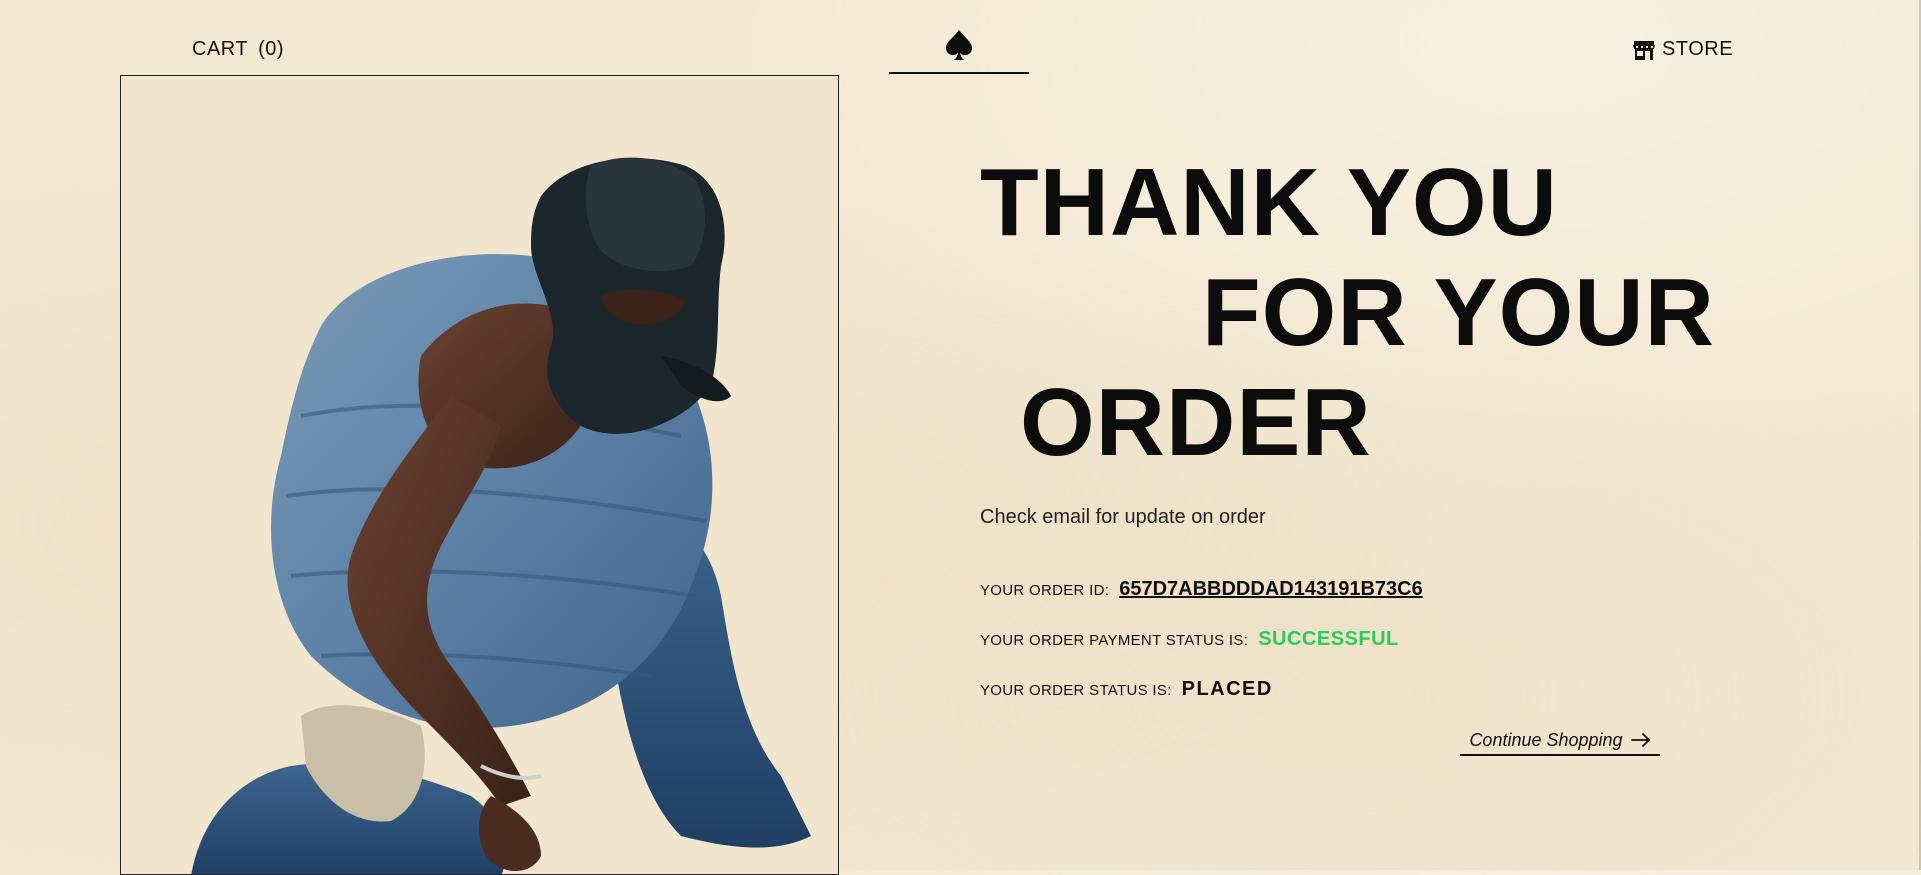  What do you see at coordinates (1196, 422) in the screenshot?
I see `title-line-3: ORDER` at bounding box center [1196, 422].